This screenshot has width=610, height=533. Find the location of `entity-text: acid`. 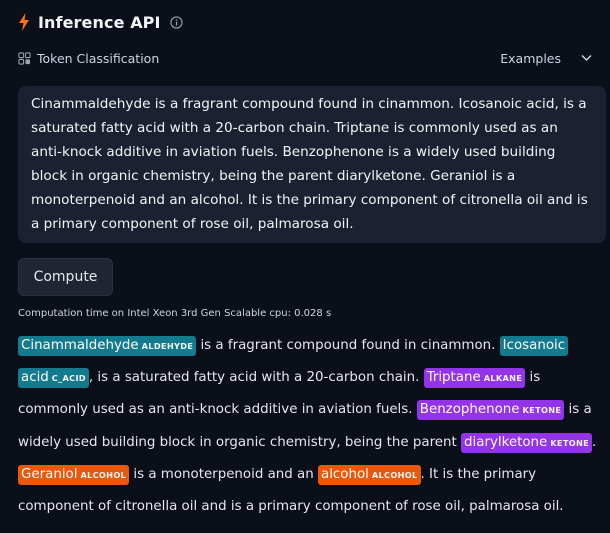

entity-text: acid is located at coordinates (35, 378).